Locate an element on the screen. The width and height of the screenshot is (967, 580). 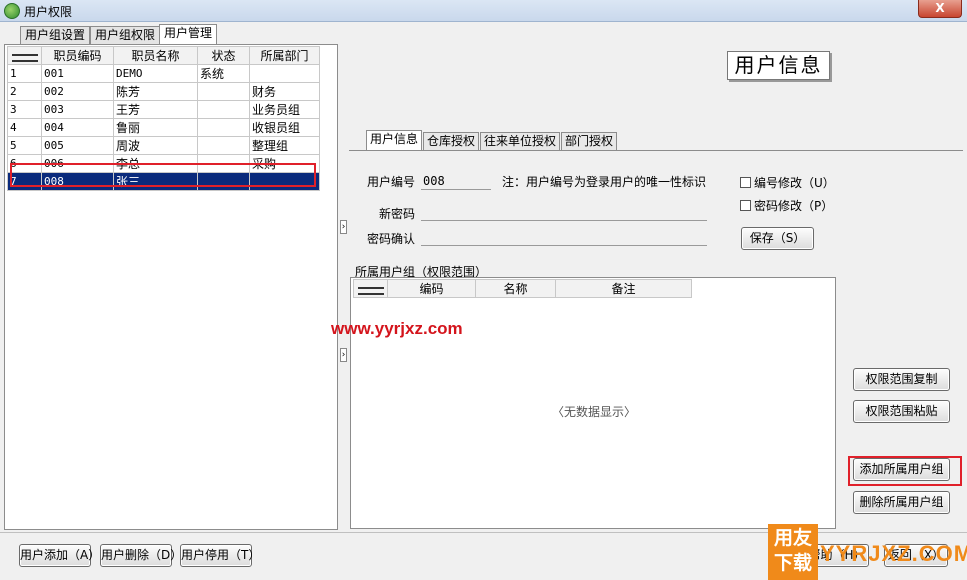
selected-row-highlight is located at coordinates (163, 175).